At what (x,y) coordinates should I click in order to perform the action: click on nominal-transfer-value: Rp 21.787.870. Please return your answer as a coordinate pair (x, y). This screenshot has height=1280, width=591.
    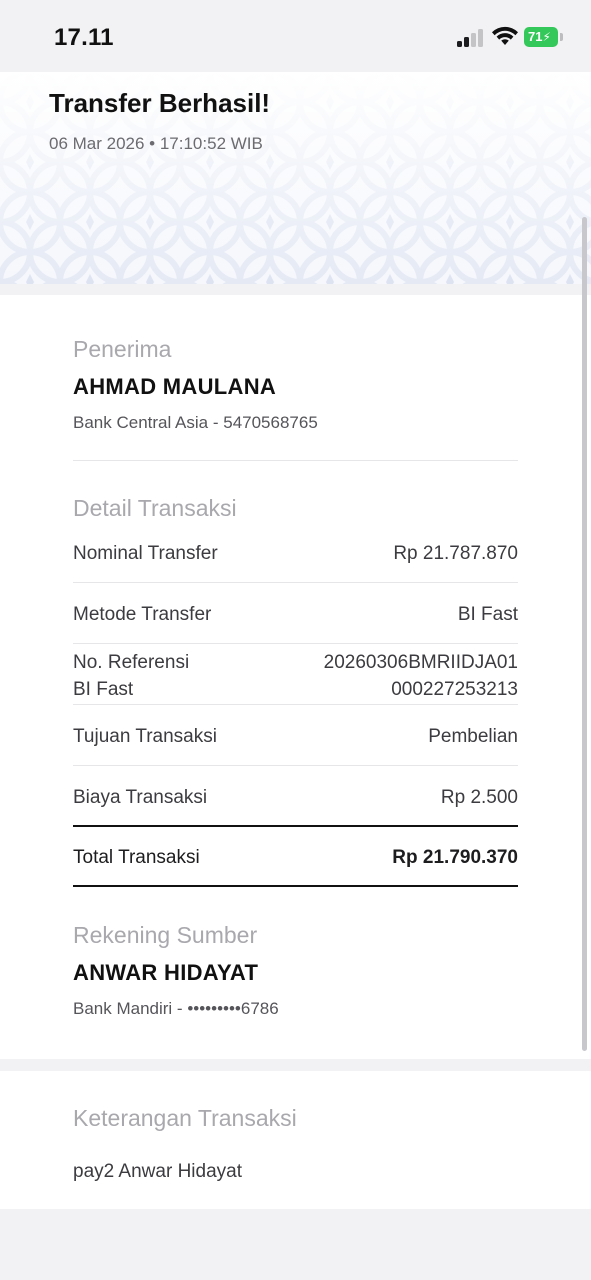
    Looking at the image, I should click on (455, 553).